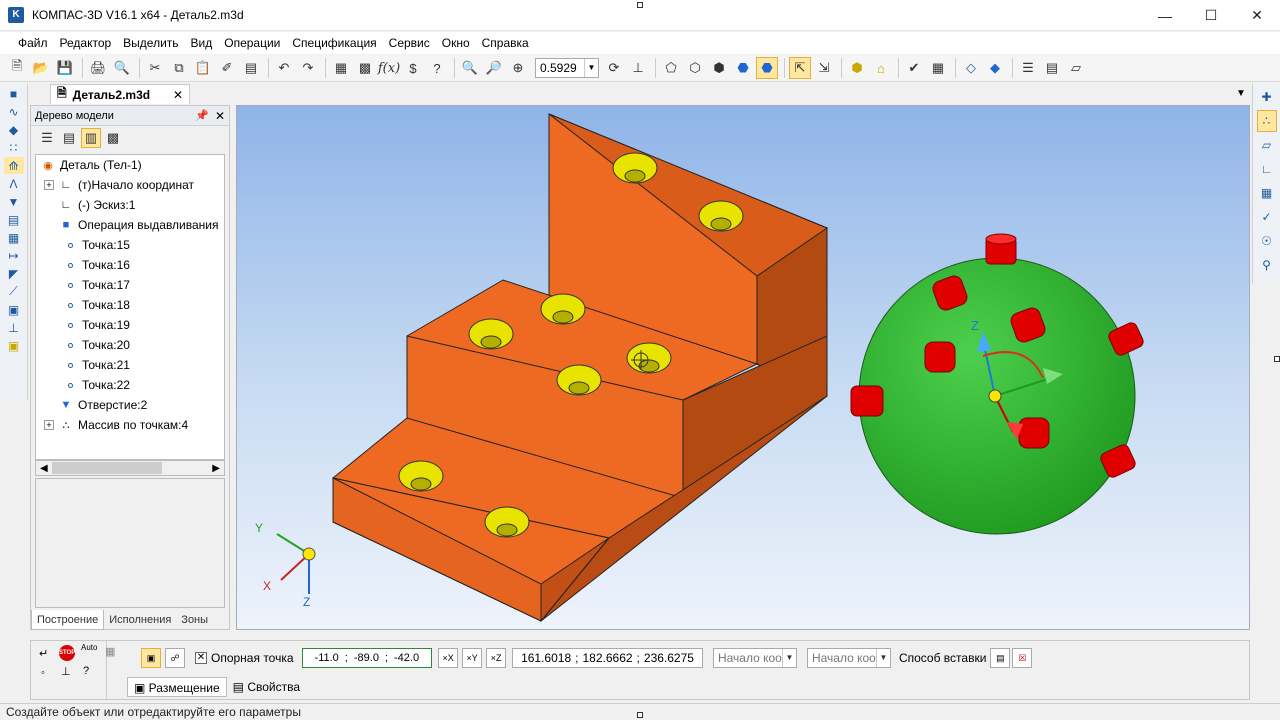 This screenshot has width=1280, height=720. Describe the element at coordinates (308, 68) in the screenshot. I see `redo-icon: ↷` at that location.